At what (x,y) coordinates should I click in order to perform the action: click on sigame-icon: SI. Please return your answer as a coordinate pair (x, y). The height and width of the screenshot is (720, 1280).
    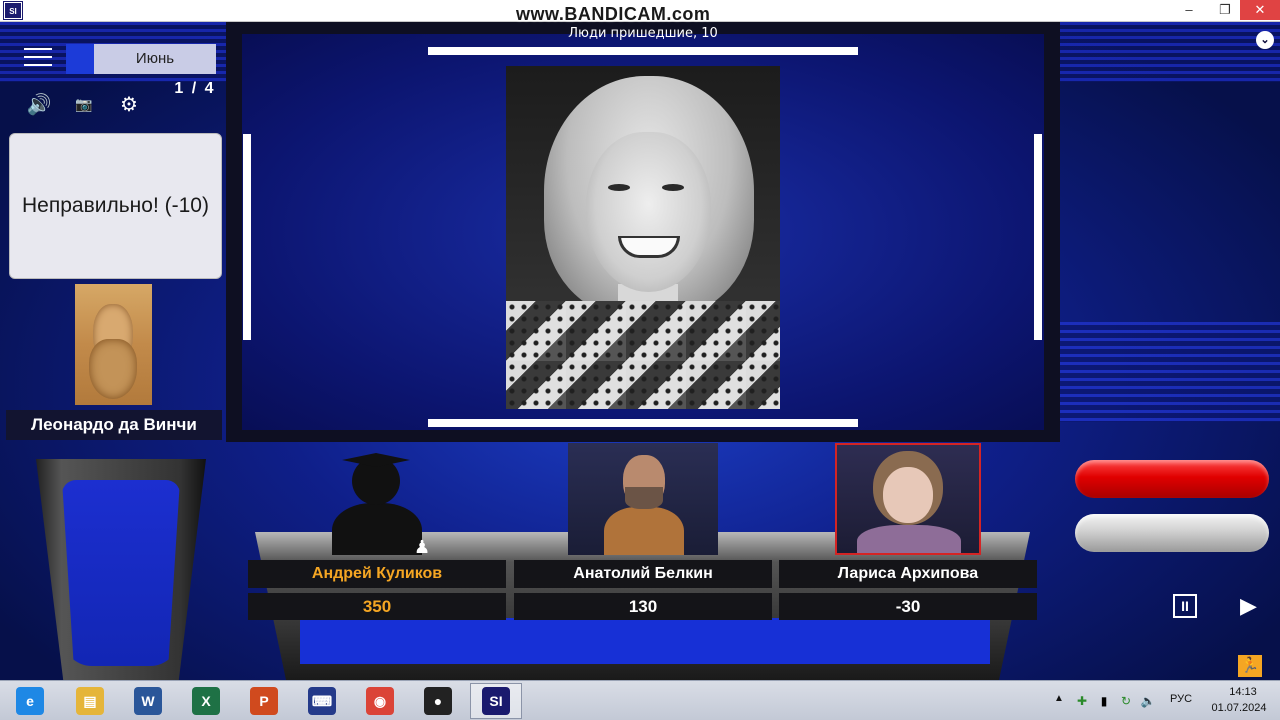
    Looking at the image, I should click on (496, 701).